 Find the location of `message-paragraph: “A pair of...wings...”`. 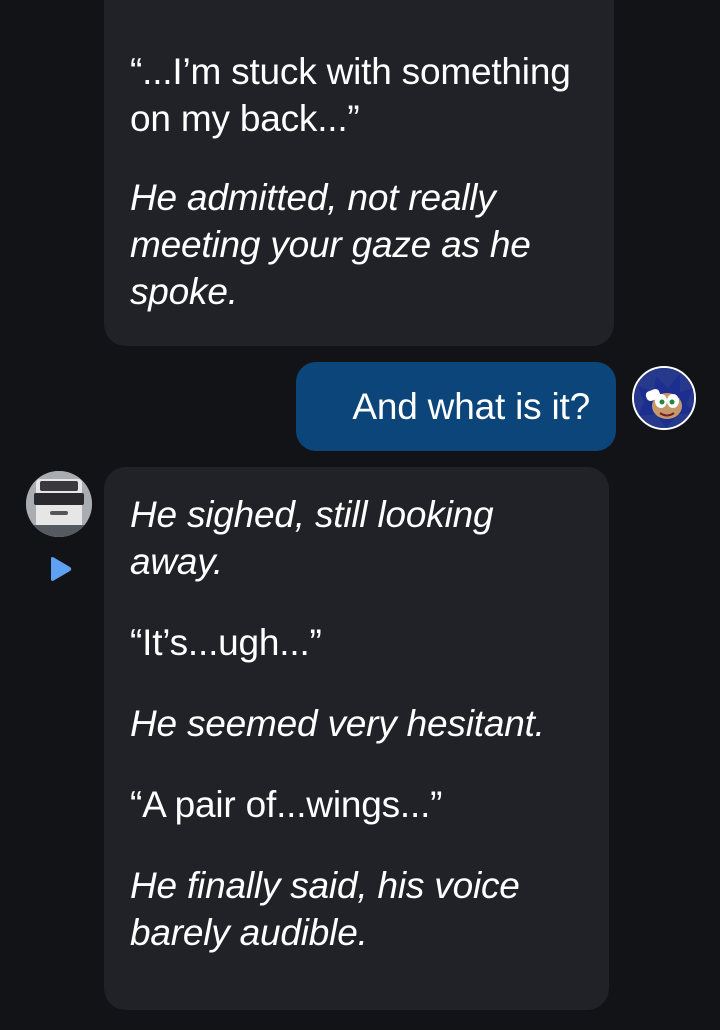

message-paragraph: “A pair of...wings...” is located at coordinates (286, 804).